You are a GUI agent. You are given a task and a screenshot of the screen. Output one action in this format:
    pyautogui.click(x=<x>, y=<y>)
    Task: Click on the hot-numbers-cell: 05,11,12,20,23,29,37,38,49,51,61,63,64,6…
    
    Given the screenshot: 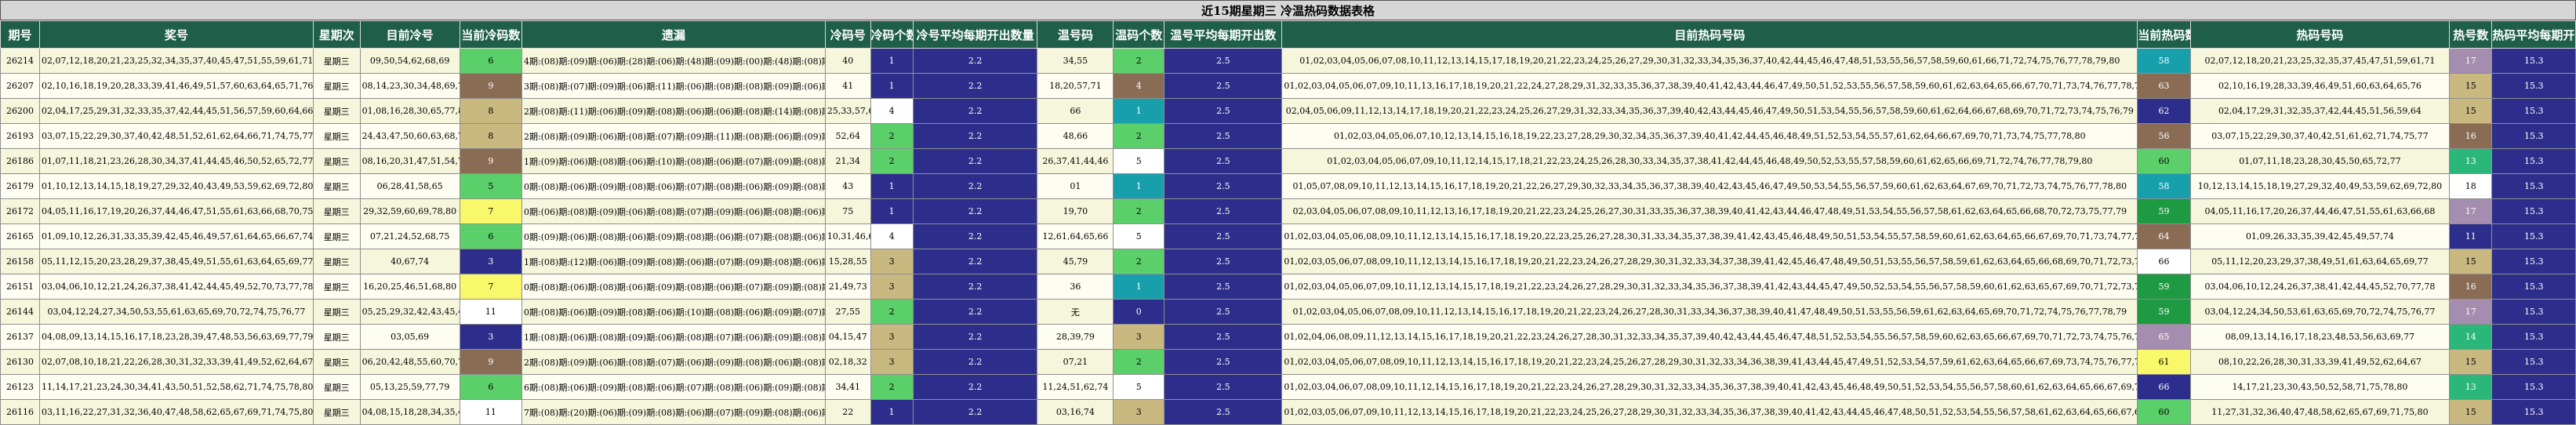 What is the action you would take?
    pyautogui.click(x=2320, y=261)
    